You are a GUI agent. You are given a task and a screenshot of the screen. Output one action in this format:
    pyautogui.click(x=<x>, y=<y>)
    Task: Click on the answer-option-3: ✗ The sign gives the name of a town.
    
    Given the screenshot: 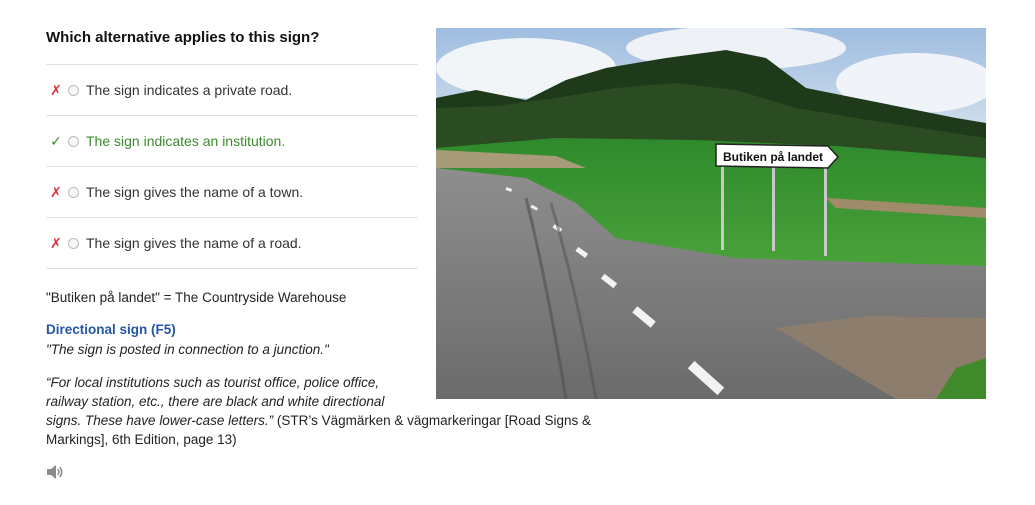 What is the action you would take?
    pyautogui.click(x=232, y=192)
    